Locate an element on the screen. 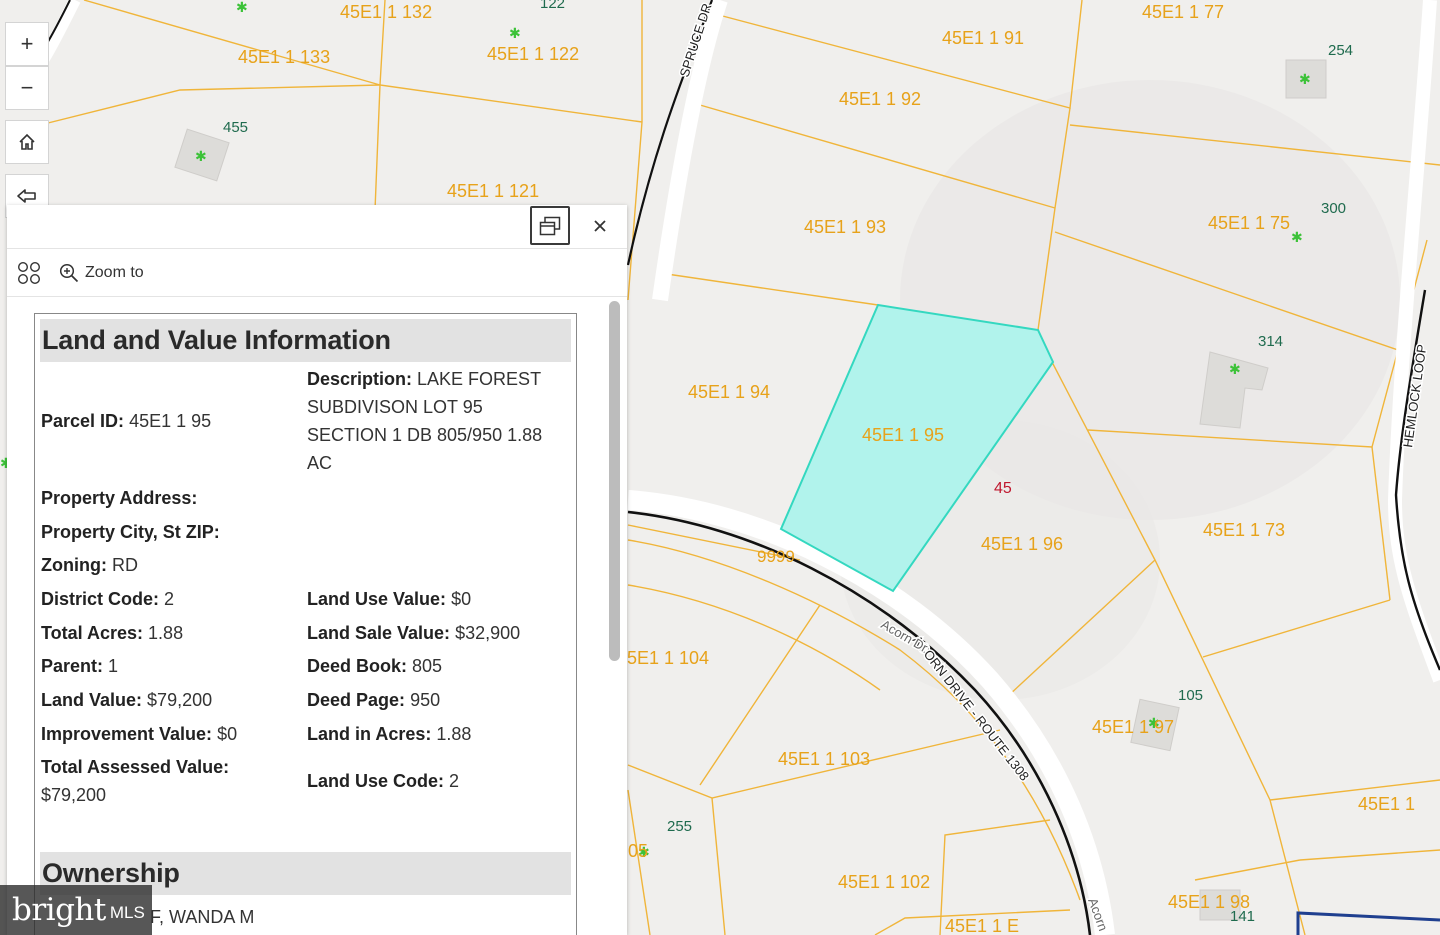 The image size is (1440, 935). zoom-in-label: + is located at coordinates (27, 43).